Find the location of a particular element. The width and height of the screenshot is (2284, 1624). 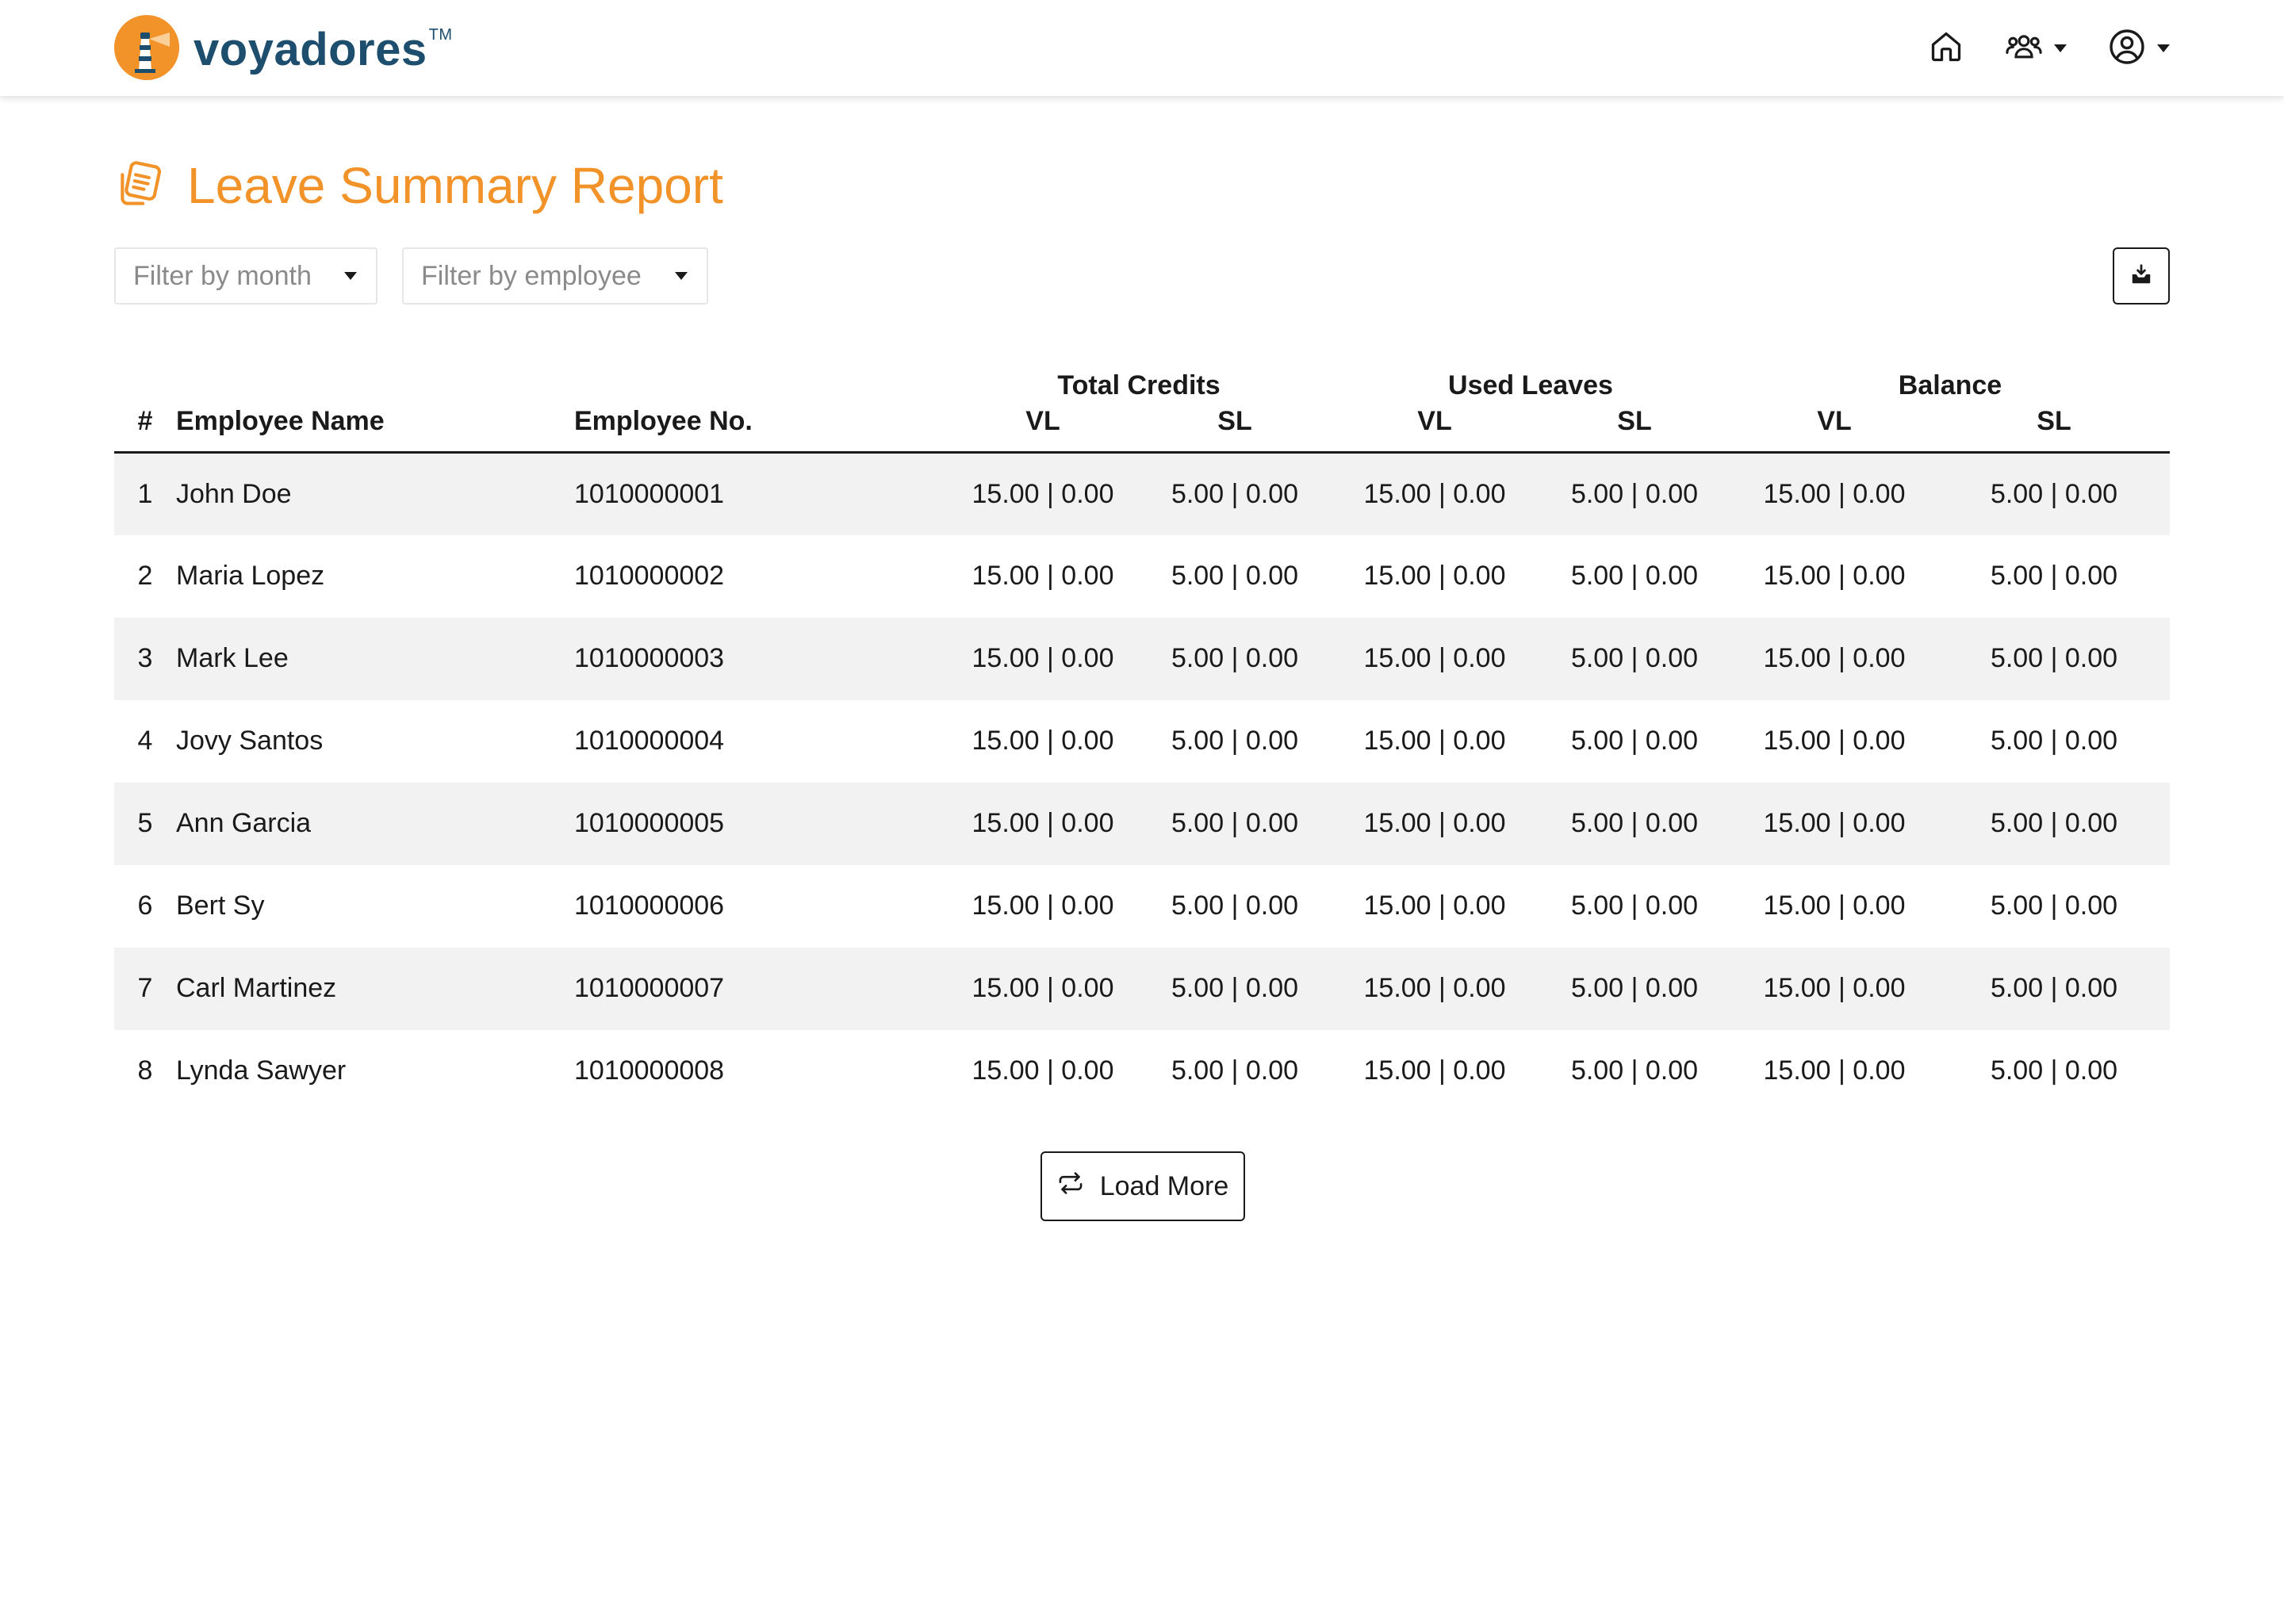

page-title: Leave Summary Report is located at coordinates (455, 185).